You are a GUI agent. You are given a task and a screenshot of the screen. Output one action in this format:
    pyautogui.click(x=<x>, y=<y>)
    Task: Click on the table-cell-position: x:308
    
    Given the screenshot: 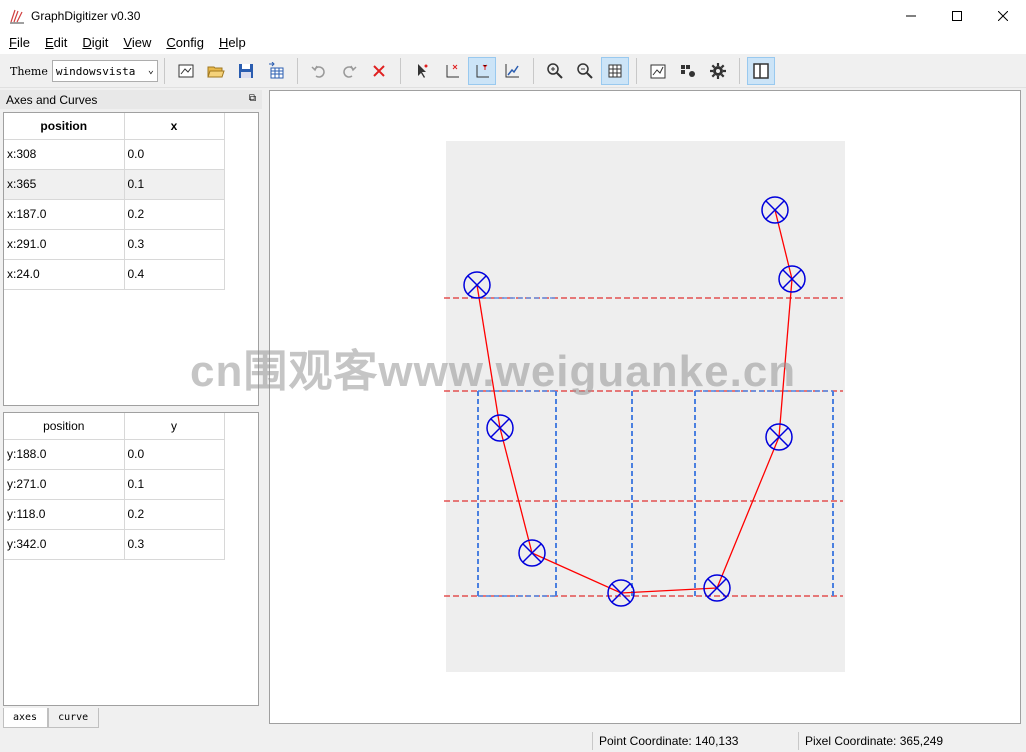 What is the action you would take?
    pyautogui.click(x=64, y=154)
    